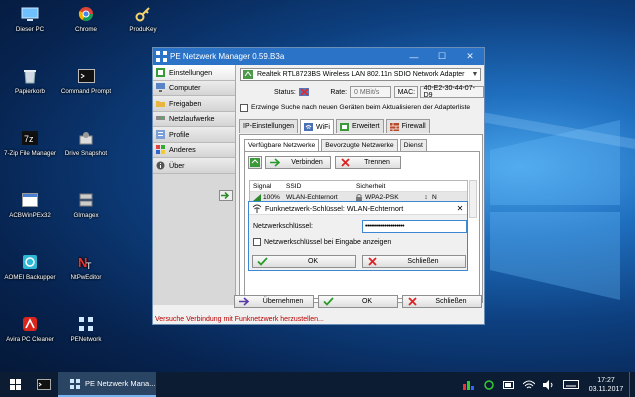  What do you see at coordinates (86, 143) in the screenshot?
I see `desktop-icon-drive-snapshot: Drive Snapshot` at bounding box center [86, 143].